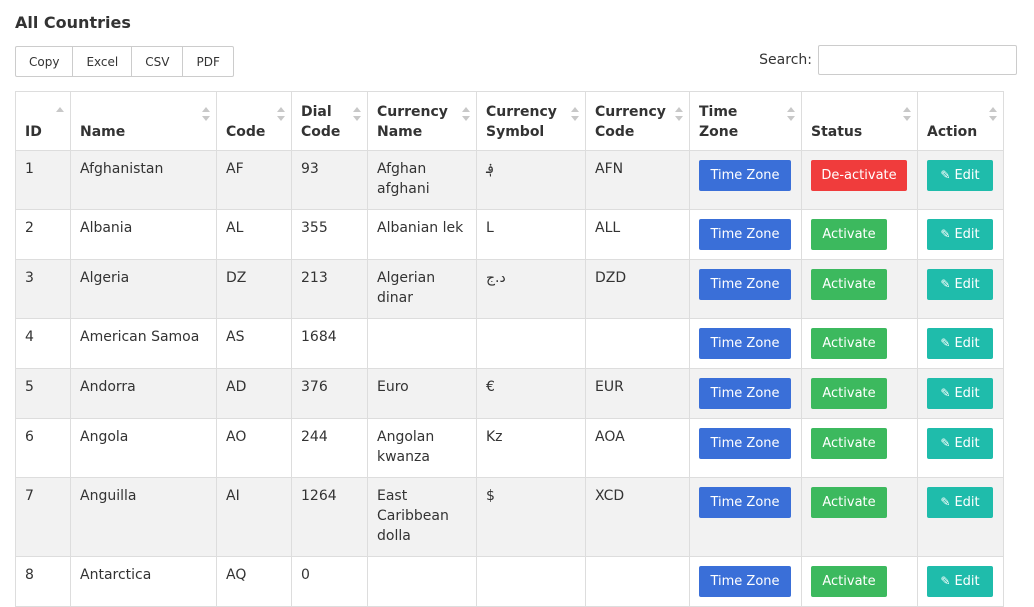 This screenshot has height=607, width=1034. What do you see at coordinates (531, 121) in the screenshot?
I see `column-header-currency-symbol: Currency Symbol` at bounding box center [531, 121].